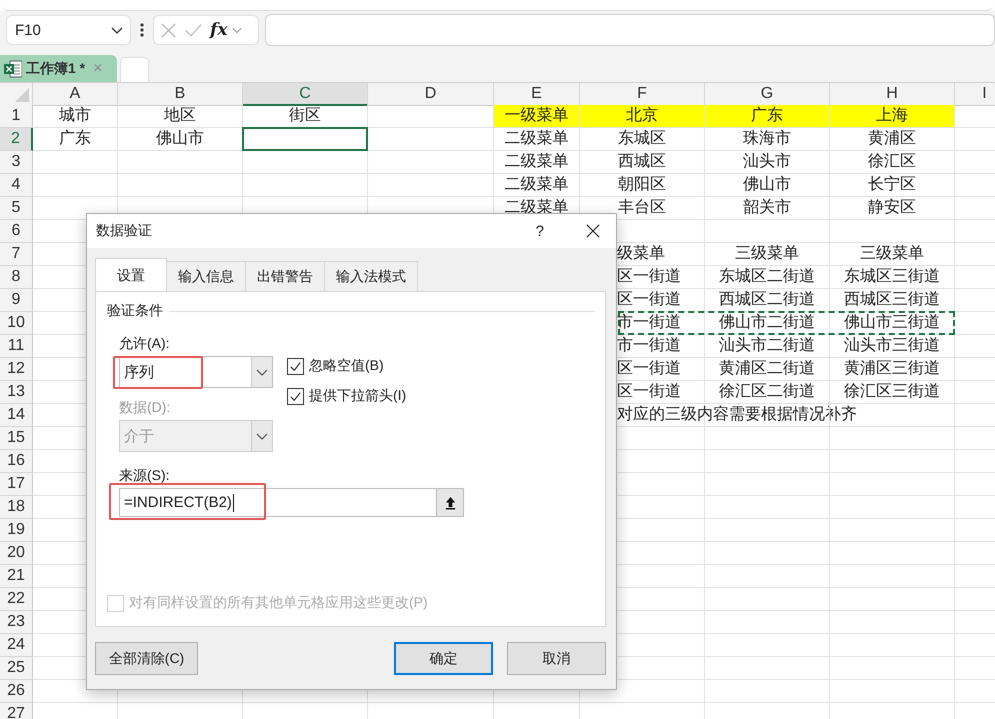 Image resolution: width=995 pixels, height=719 pixels. I want to click on table-cell: 黄浦区三街道, so click(892, 369).